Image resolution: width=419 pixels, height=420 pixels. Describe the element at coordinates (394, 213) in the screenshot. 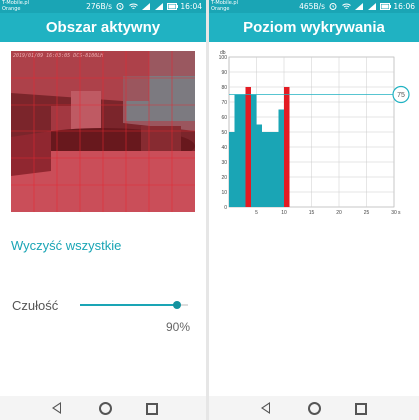

I see `x-tick-label: 30` at that location.